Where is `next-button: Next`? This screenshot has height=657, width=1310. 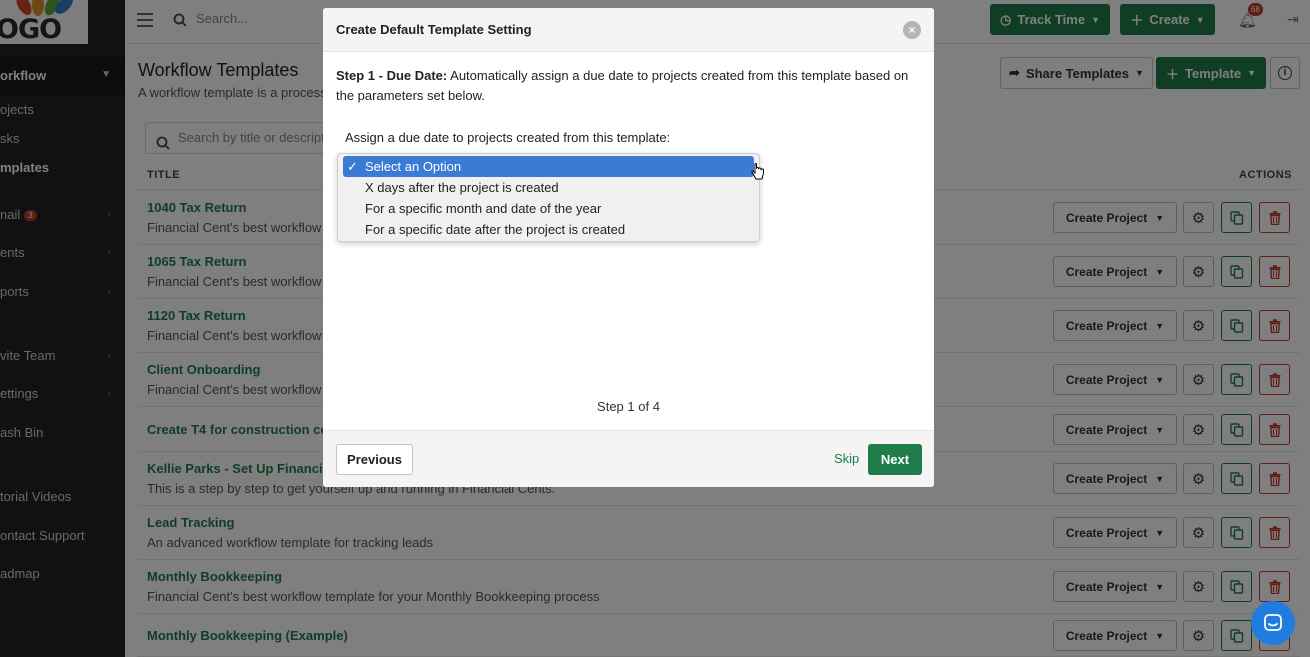 next-button: Next is located at coordinates (895, 459).